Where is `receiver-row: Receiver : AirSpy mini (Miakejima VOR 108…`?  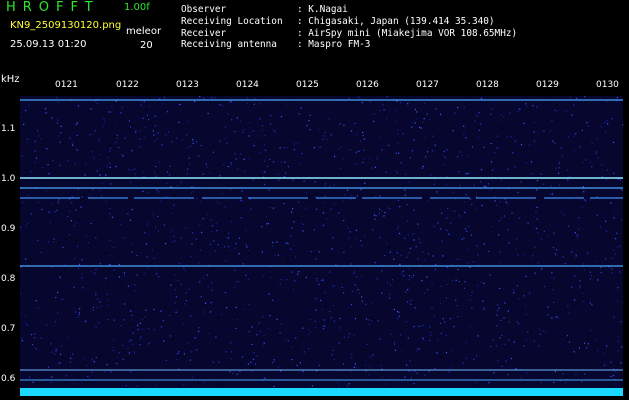 receiver-row: Receiver : AirSpy mini (Miakejima VOR 108… is located at coordinates (349, 33).